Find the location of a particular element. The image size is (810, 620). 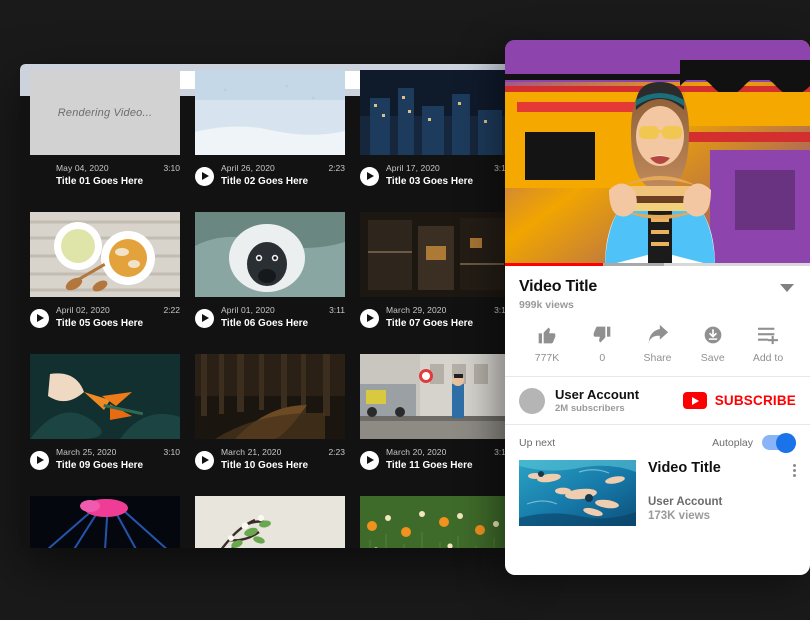

video-card-meta: April 01, 2020 3:11 Title 06 Goes Here is located at coordinates (270, 317).